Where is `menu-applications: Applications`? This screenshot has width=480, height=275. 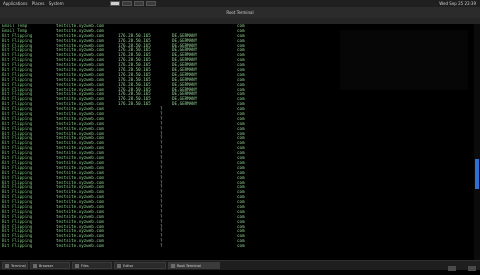
menu-applications: Applications is located at coordinates (15, 4).